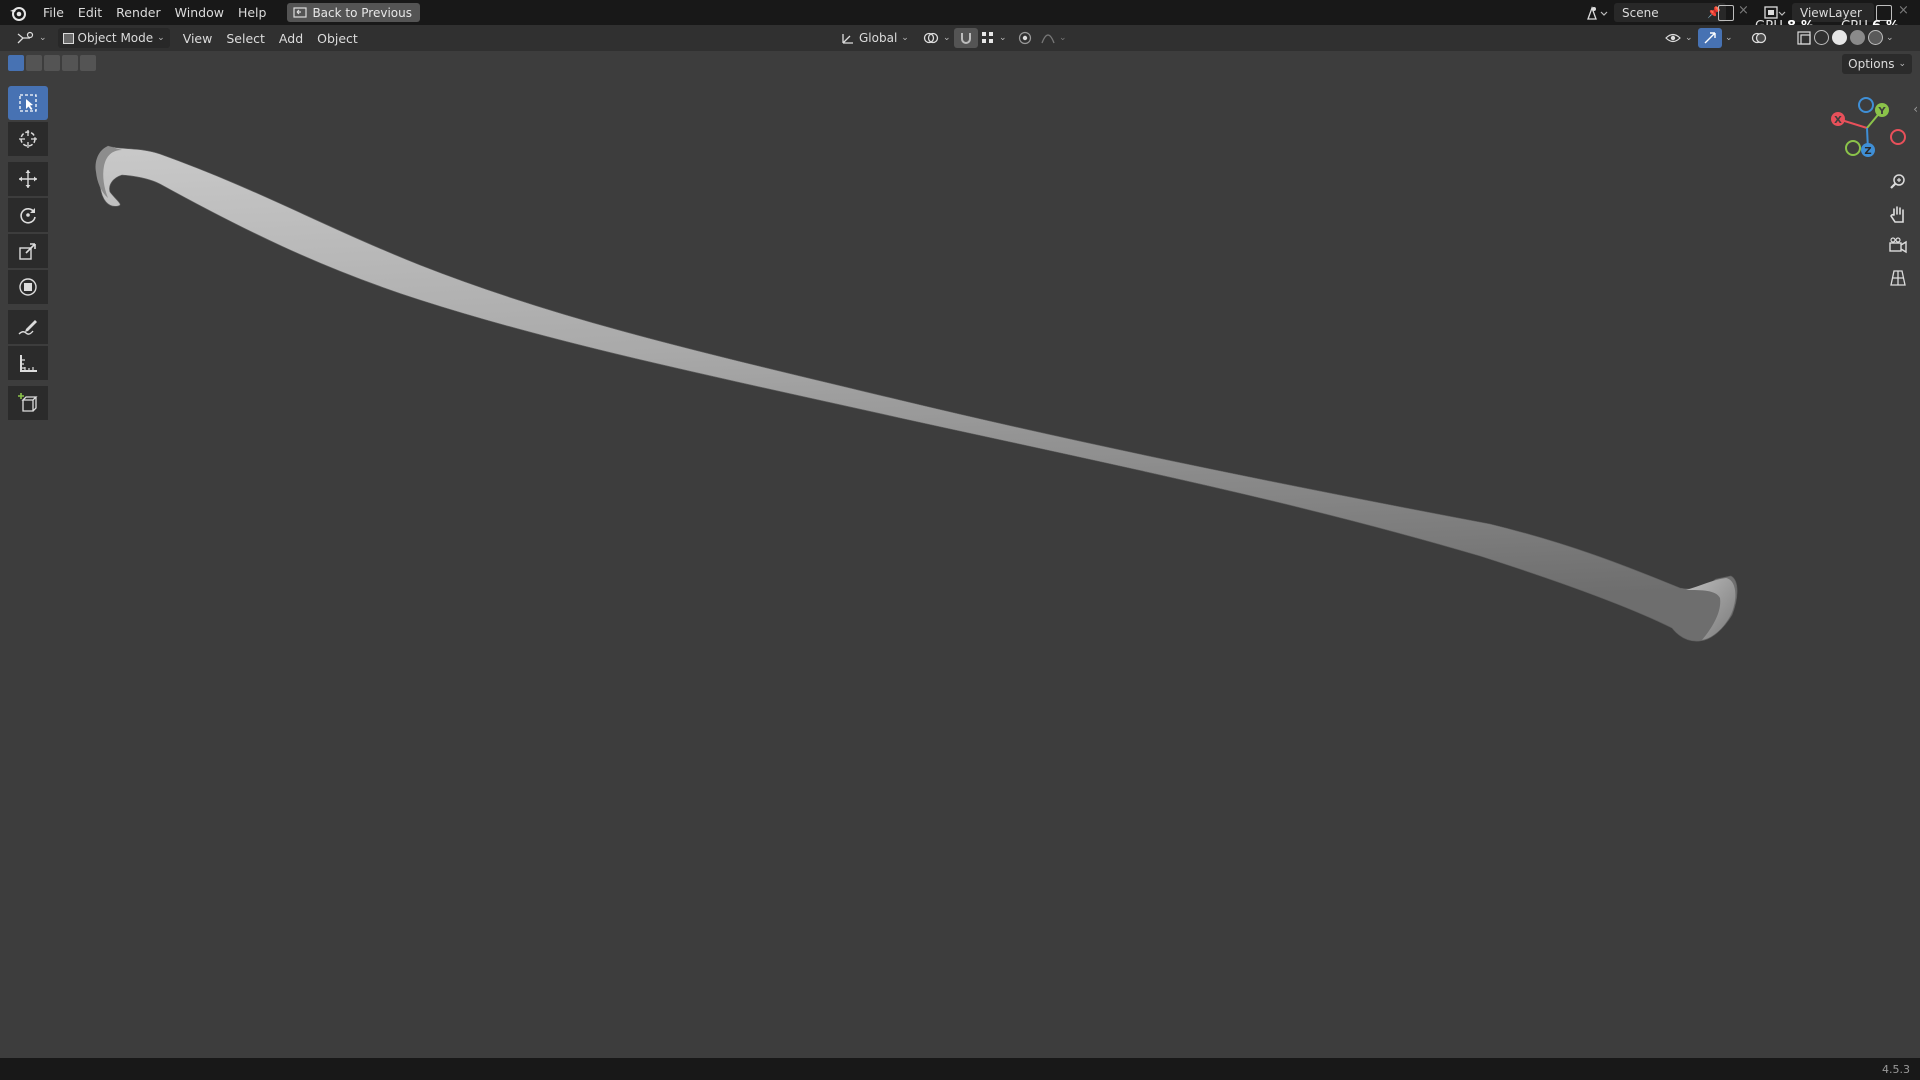 This screenshot has height=1080, width=1920. What do you see at coordinates (198, 38) in the screenshot?
I see `menu-view: View` at bounding box center [198, 38].